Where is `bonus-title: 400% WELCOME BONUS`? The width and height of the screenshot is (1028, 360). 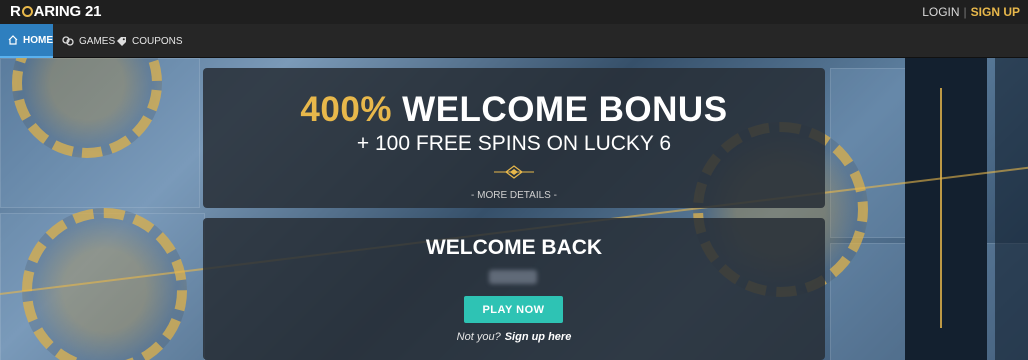 bonus-title: 400% WELCOME BONUS is located at coordinates (514, 110).